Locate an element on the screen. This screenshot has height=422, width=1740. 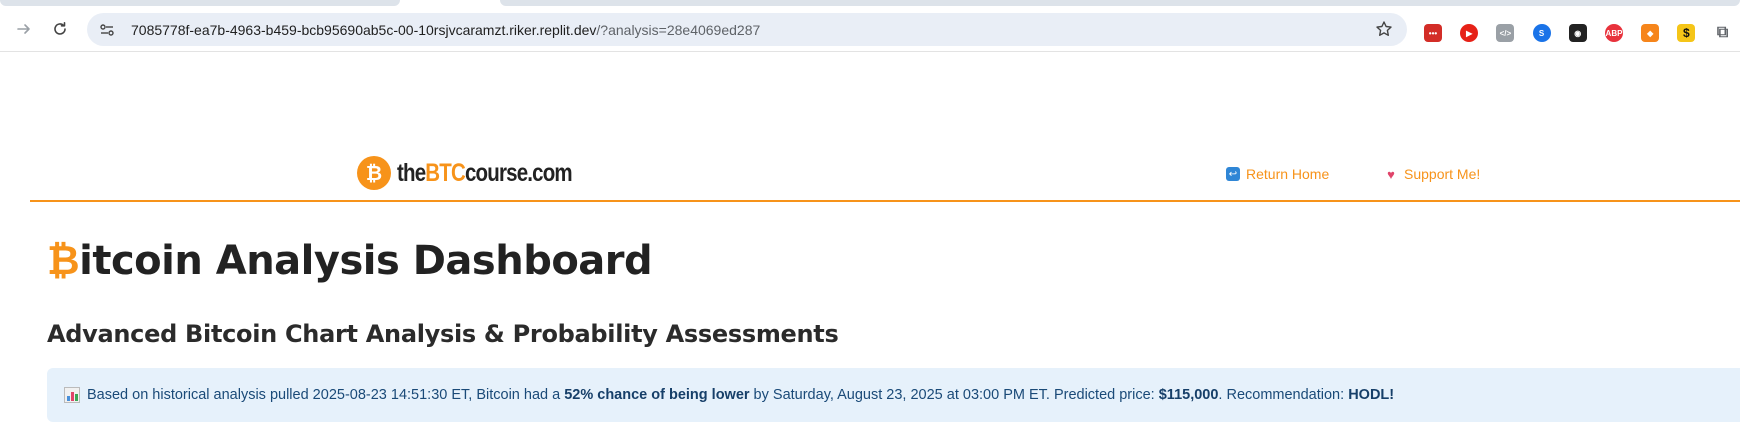
youtube-icon: ▶ is located at coordinates (1469, 33).